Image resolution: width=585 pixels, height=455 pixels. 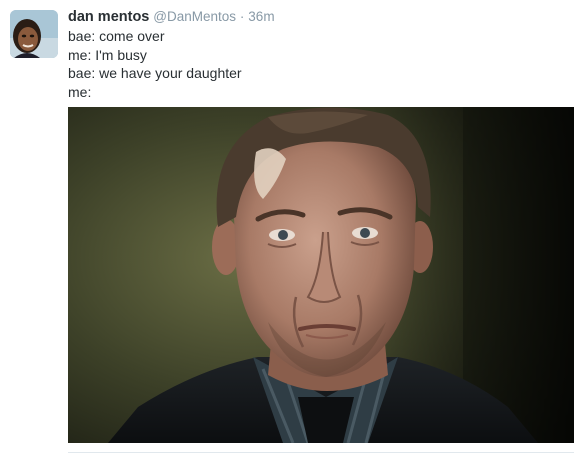 I want to click on tweet-text-line: me: I'm busy, so click(x=107, y=54).